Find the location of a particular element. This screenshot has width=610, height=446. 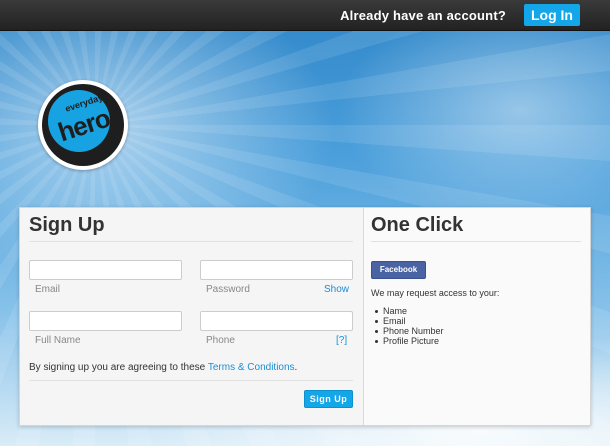

top-bar: Already have an account? Log In is located at coordinates (305, 15).